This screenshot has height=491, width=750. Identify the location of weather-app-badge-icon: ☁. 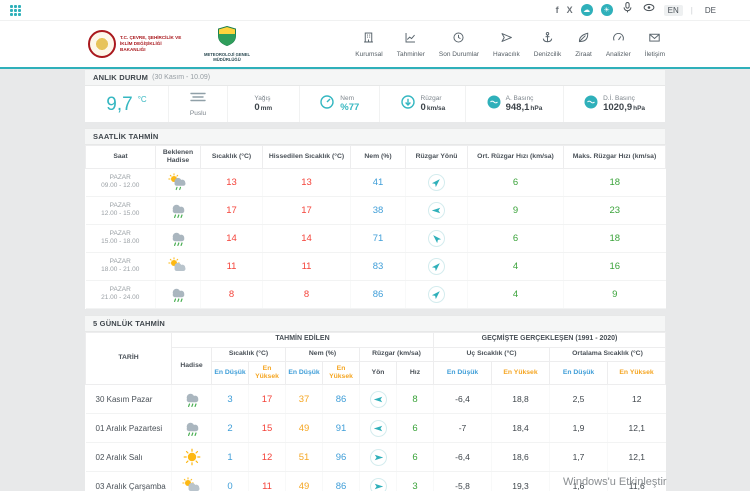
(586, 10).